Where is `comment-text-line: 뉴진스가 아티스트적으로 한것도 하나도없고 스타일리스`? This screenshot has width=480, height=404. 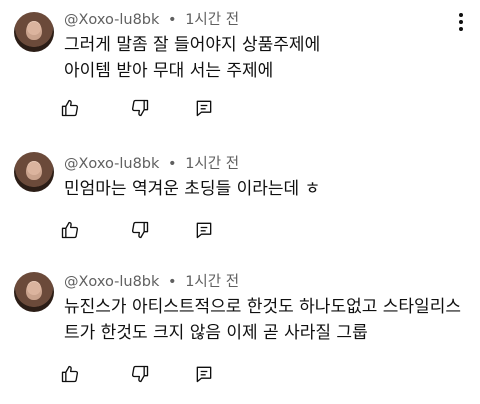
comment-text-line: 뉴진스가 아티스트적으로 한것도 하나도없고 스타일리스 is located at coordinates (262, 307).